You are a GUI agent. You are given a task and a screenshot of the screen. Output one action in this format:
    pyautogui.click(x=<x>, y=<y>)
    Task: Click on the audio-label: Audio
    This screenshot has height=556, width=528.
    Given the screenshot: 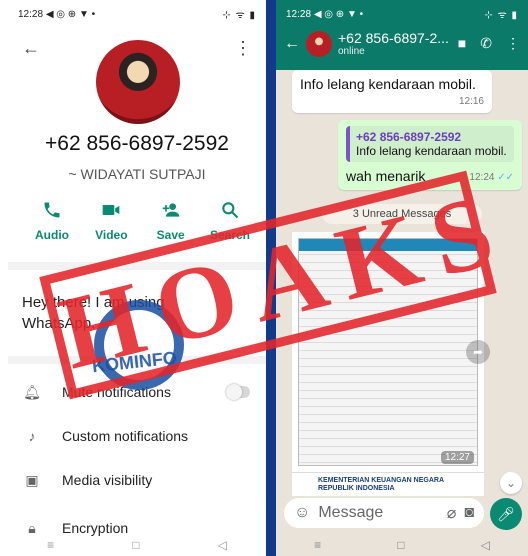 What is the action you would take?
    pyautogui.click(x=52, y=235)
    